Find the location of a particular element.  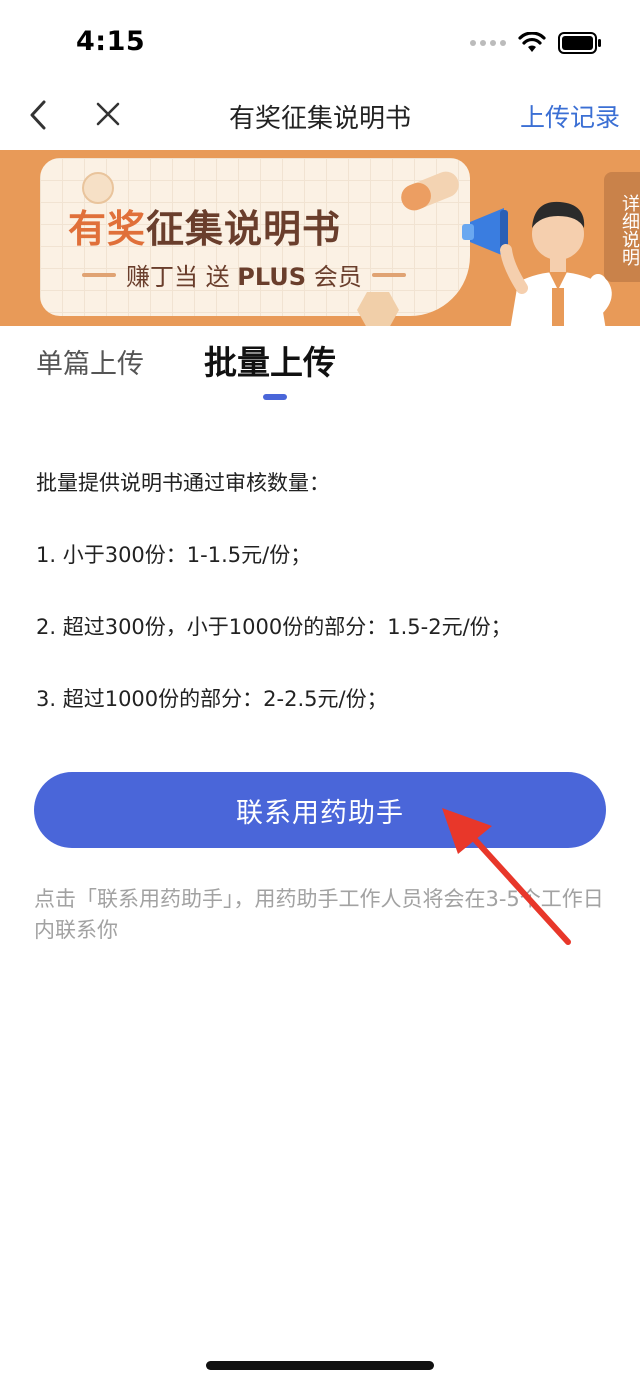

batch-rule-2: 2. 超过300份，小于1000份的部分：1.5-2元/份； is located at coordinates (274, 627).